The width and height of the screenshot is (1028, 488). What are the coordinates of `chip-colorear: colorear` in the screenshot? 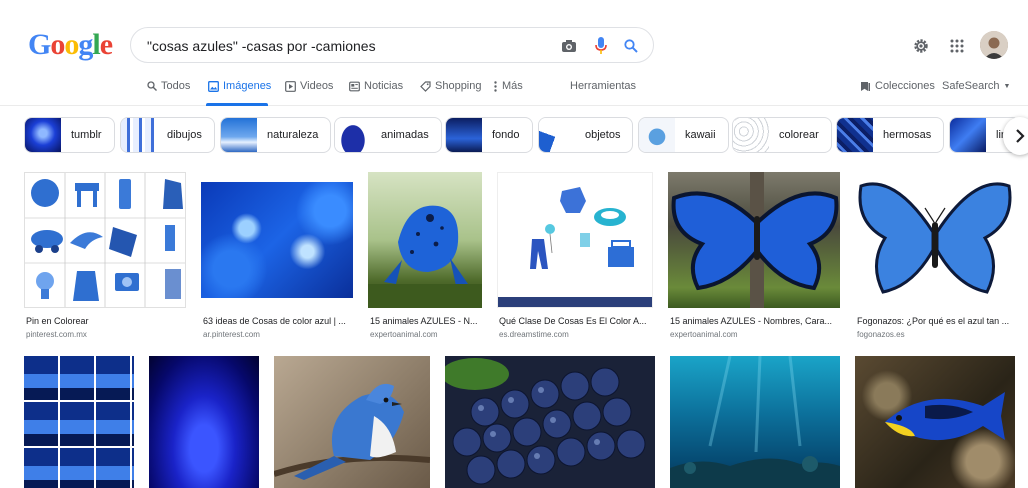 It's located at (782, 135).